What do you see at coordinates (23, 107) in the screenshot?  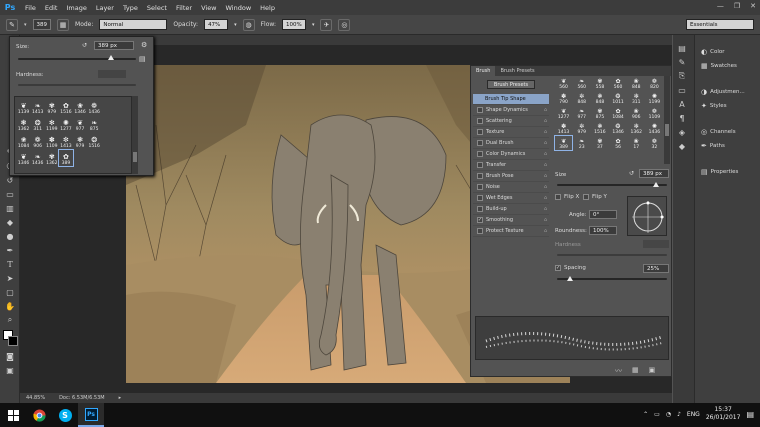 I see `brush-preset-item: ❦ 1139` at bounding box center [23, 107].